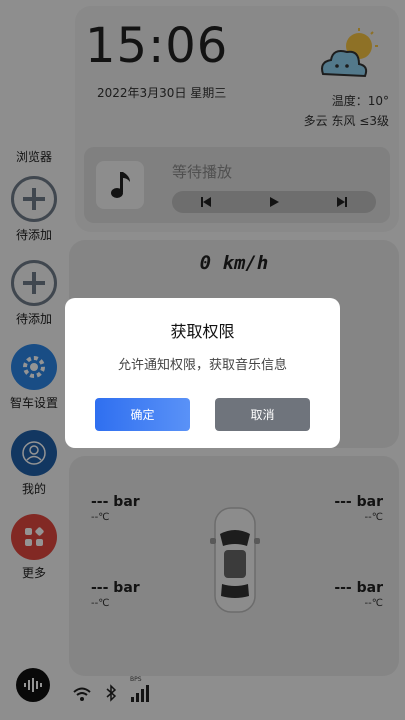  Describe the element at coordinates (142, 414) in the screenshot. I see `confirm-button: 确定` at that location.